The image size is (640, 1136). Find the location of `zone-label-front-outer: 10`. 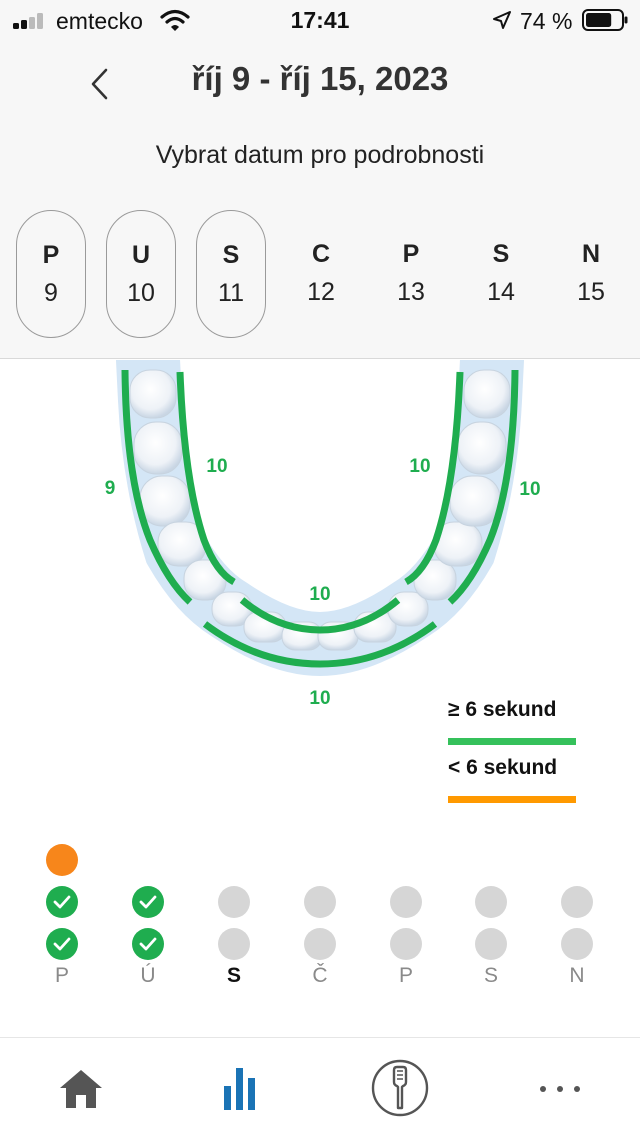

zone-label-front-outer: 10 is located at coordinates (319, 698).